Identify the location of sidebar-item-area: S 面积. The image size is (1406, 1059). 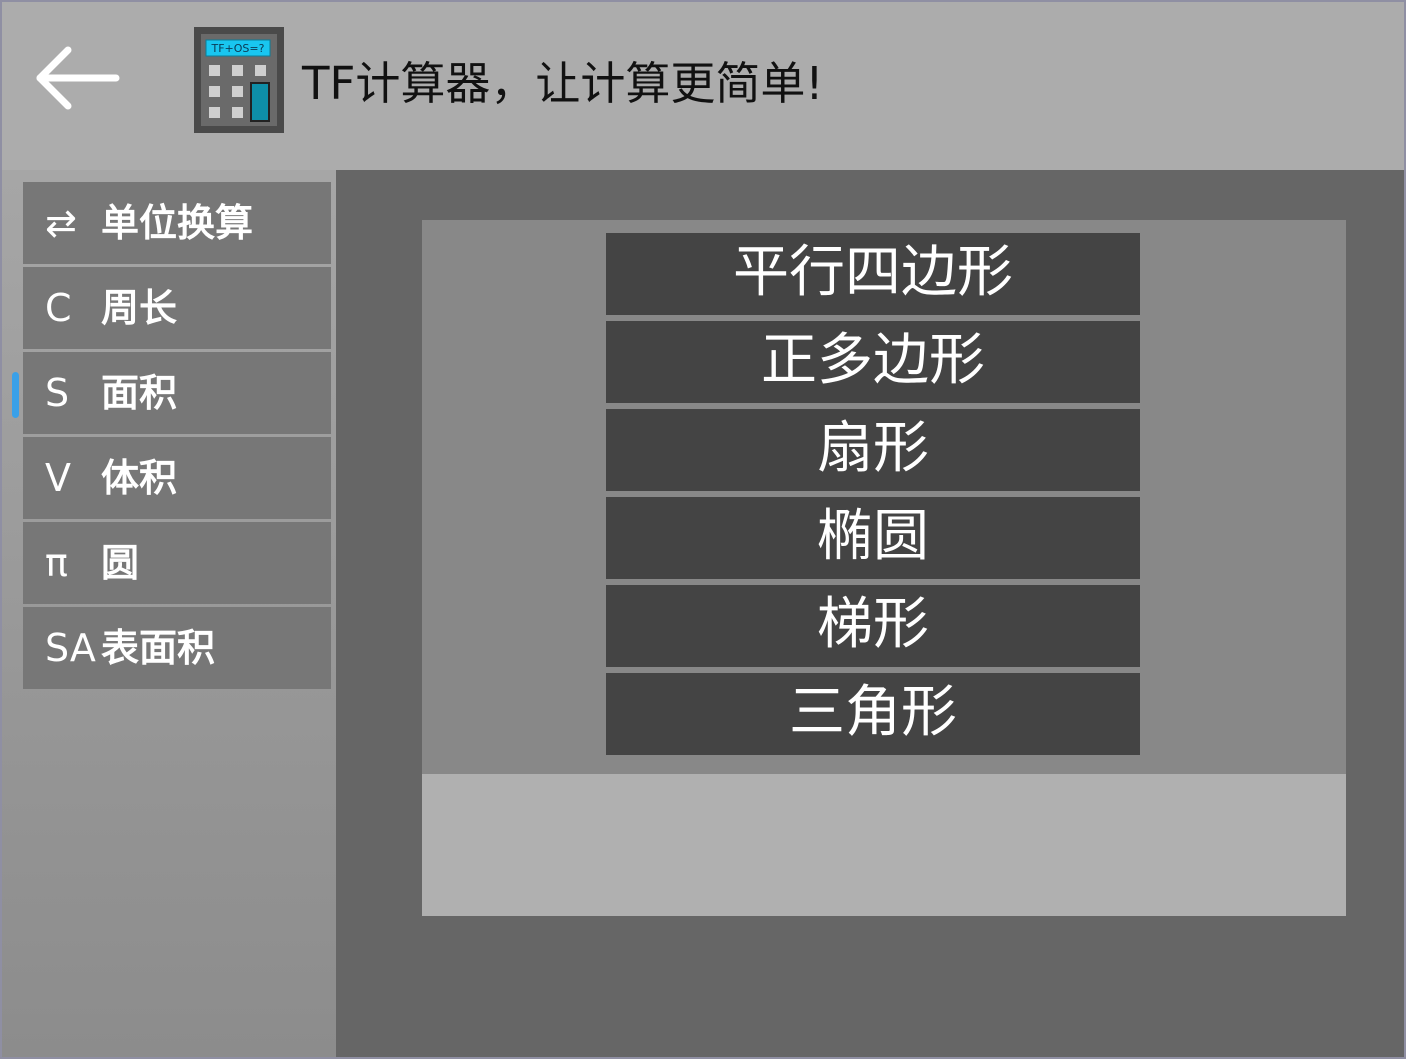
(171, 393).